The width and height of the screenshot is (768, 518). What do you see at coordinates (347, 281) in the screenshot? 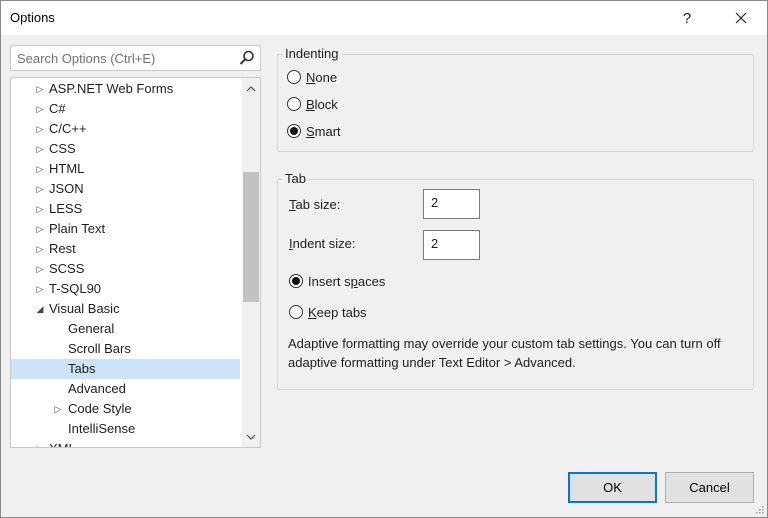
I see `radio-label: Insert spaces` at bounding box center [347, 281].